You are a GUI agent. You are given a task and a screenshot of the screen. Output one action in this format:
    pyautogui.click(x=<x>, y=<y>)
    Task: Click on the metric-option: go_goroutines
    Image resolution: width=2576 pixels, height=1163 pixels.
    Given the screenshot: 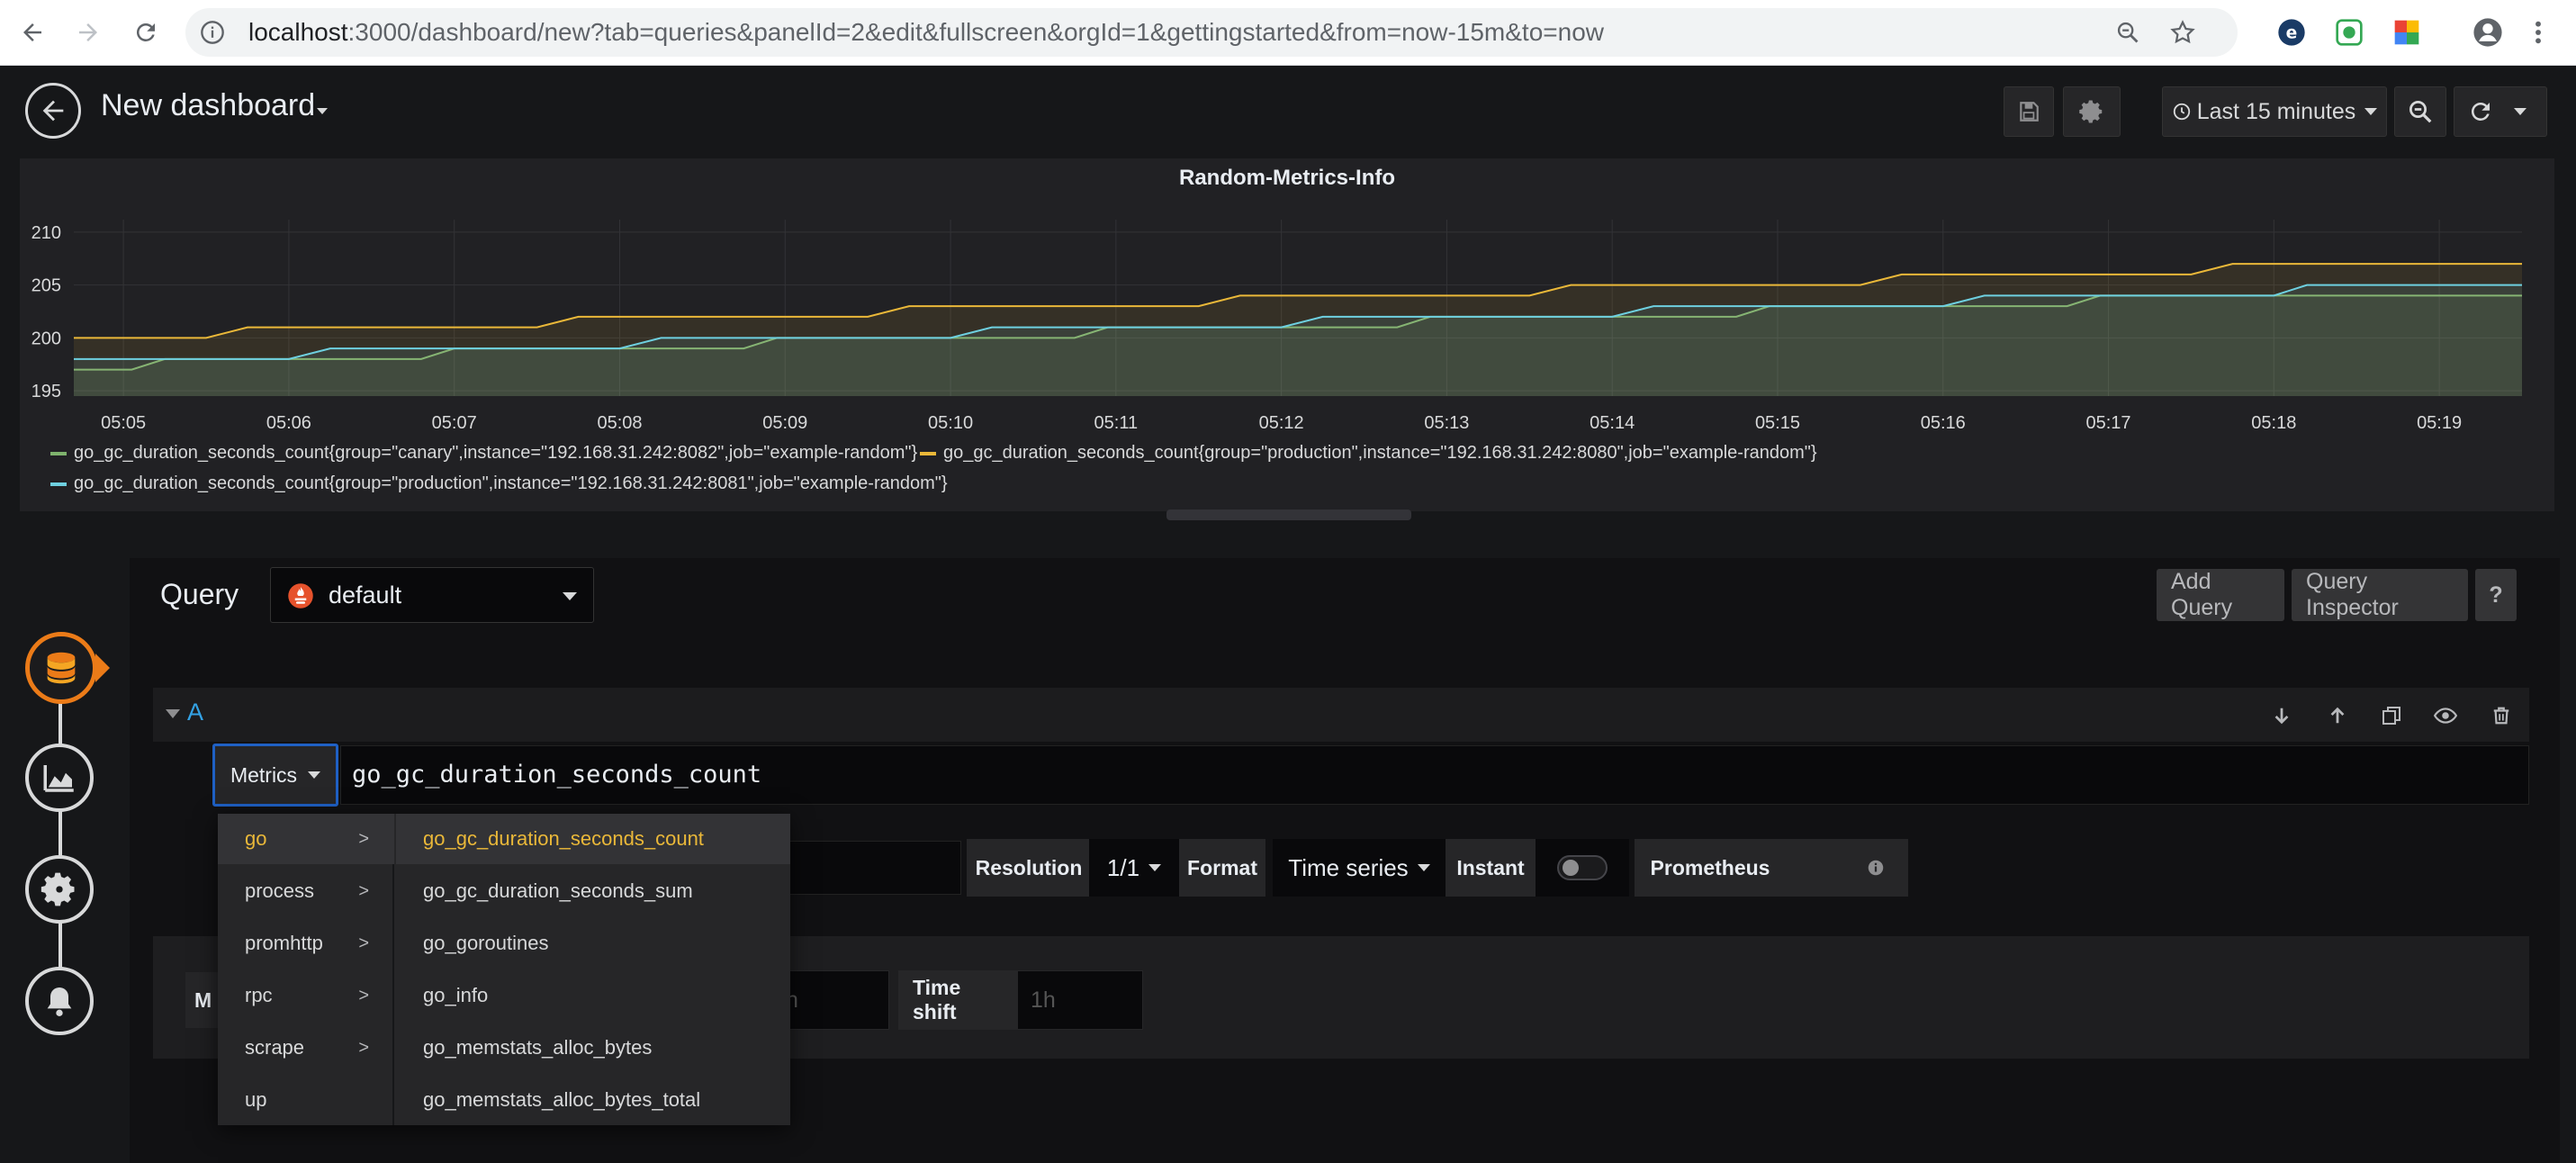 What is the action you would take?
    pyautogui.click(x=593, y=943)
    